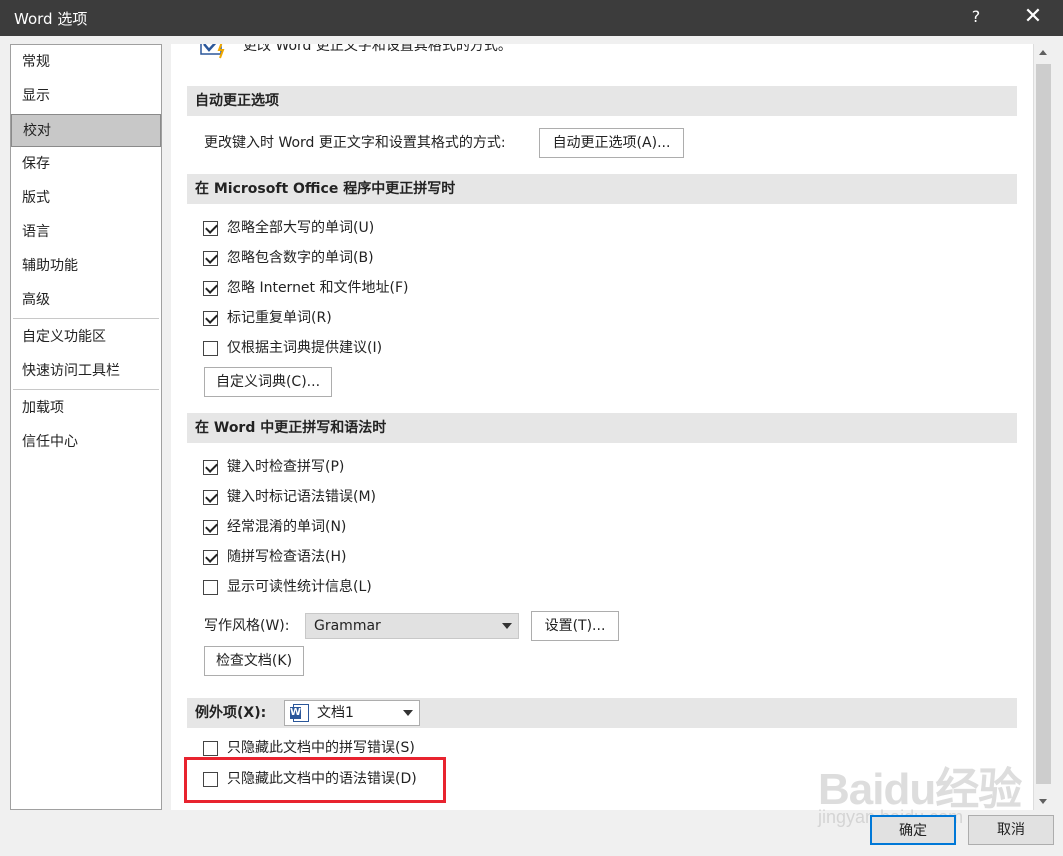 The height and width of the screenshot is (856, 1063). Describe the element at coordinates (302, 497) in the screenshot. I see `option-label: 键入时标记语法错误(M)` at that location.